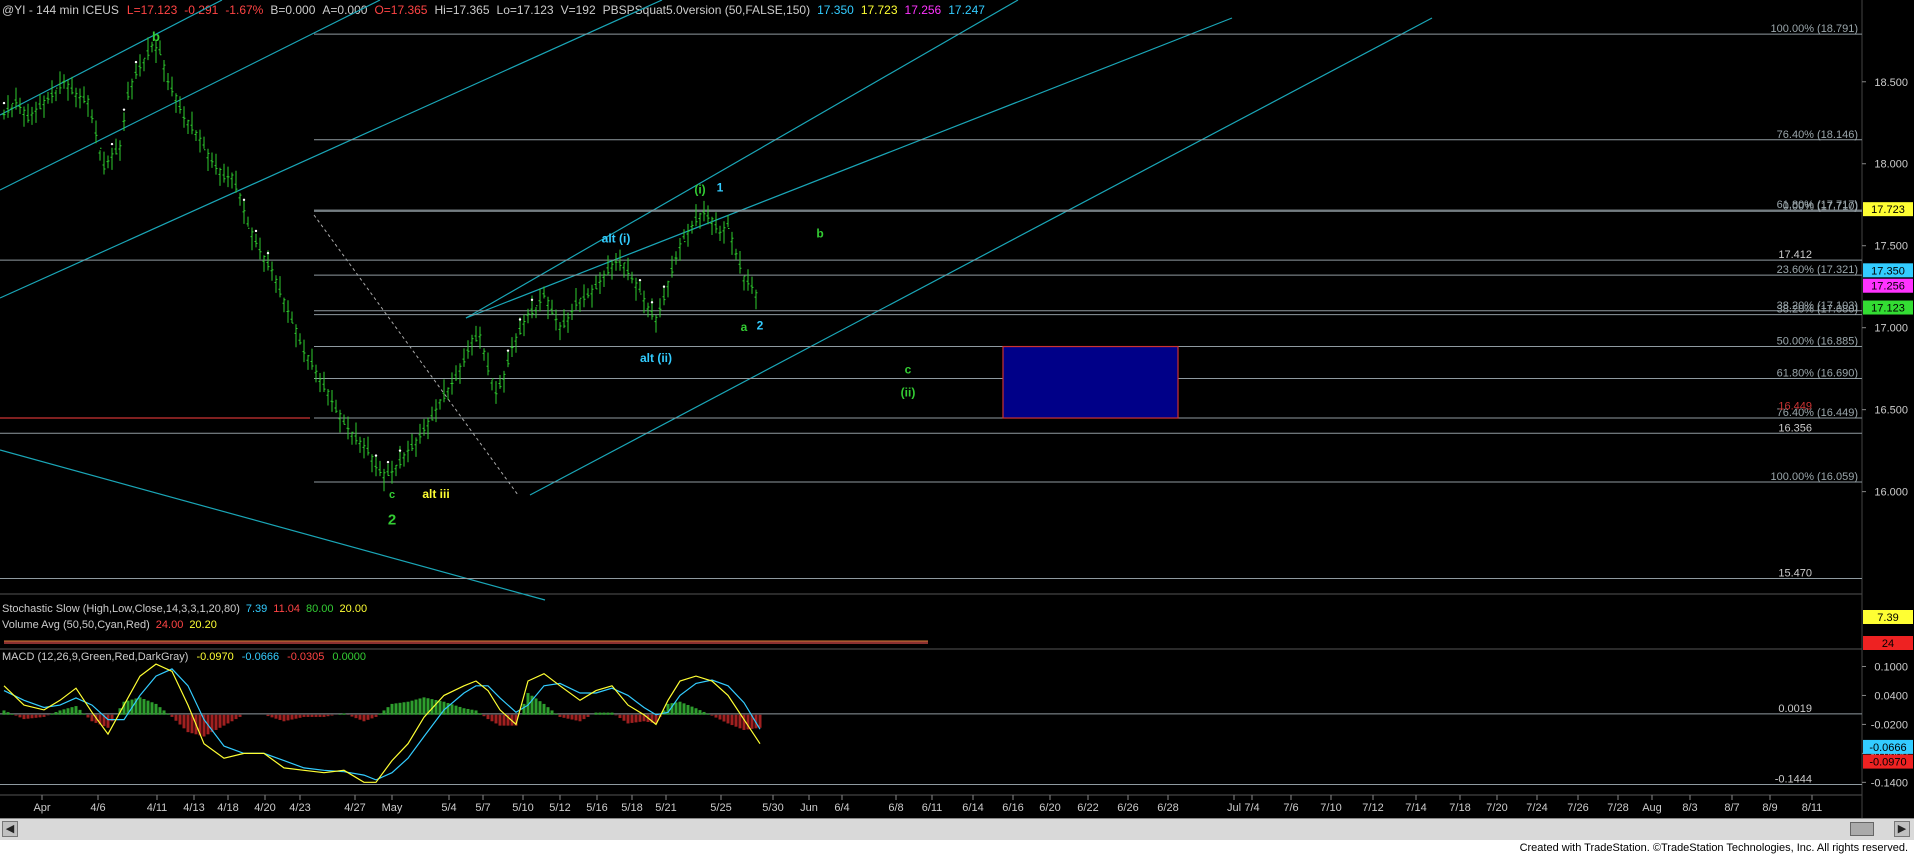  Describe the element at coordinates (879, 10) in the screenshot. I see `header-value: 17.723` at that location.